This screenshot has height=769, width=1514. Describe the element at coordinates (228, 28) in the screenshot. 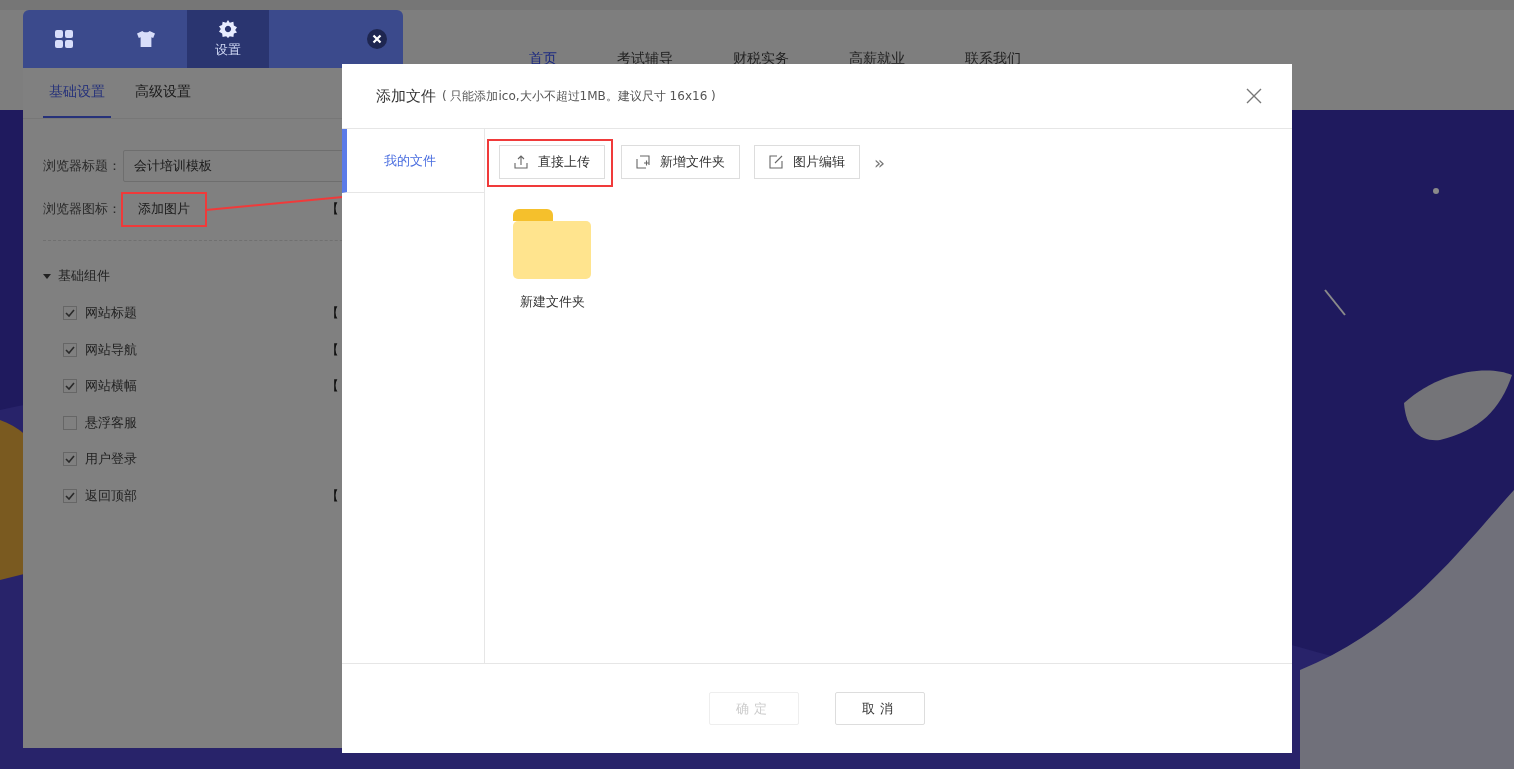

I see `settings-icon` at that location.